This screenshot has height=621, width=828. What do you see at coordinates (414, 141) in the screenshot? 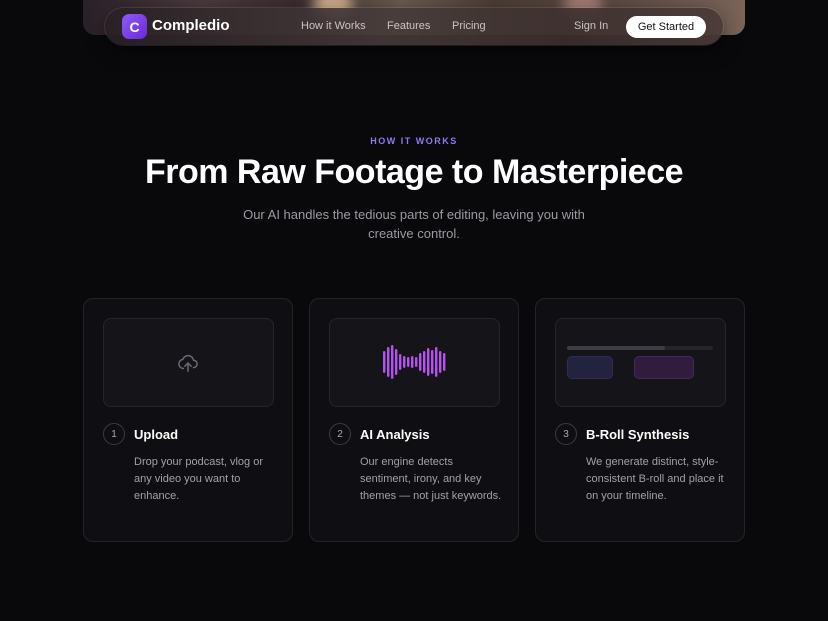
I see `section-eyebrow: HOW IT WORKS` at bounding box center [414, 141].